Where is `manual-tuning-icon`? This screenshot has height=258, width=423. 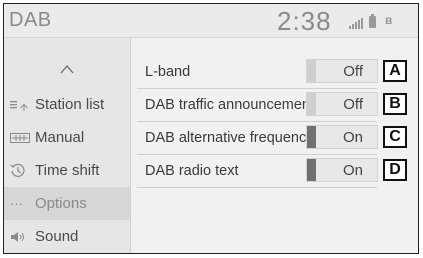 manual-tuning-icon is located at coordinates (21, 138).